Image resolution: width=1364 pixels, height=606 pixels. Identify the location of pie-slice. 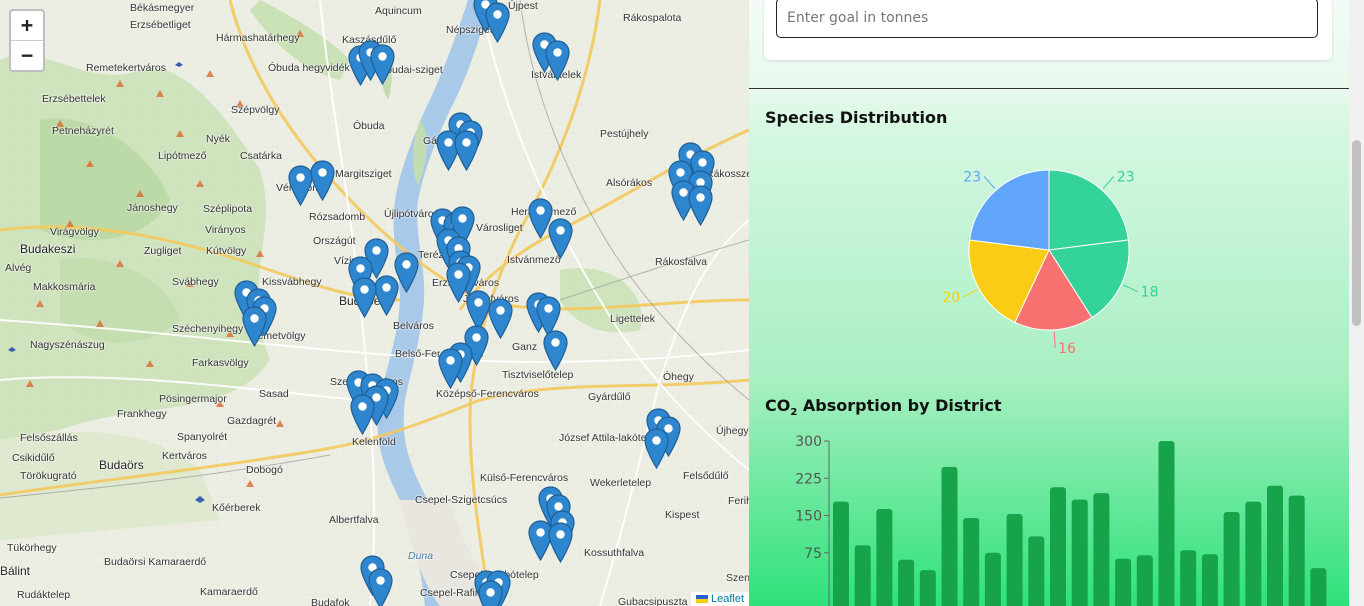
(1009, 210).